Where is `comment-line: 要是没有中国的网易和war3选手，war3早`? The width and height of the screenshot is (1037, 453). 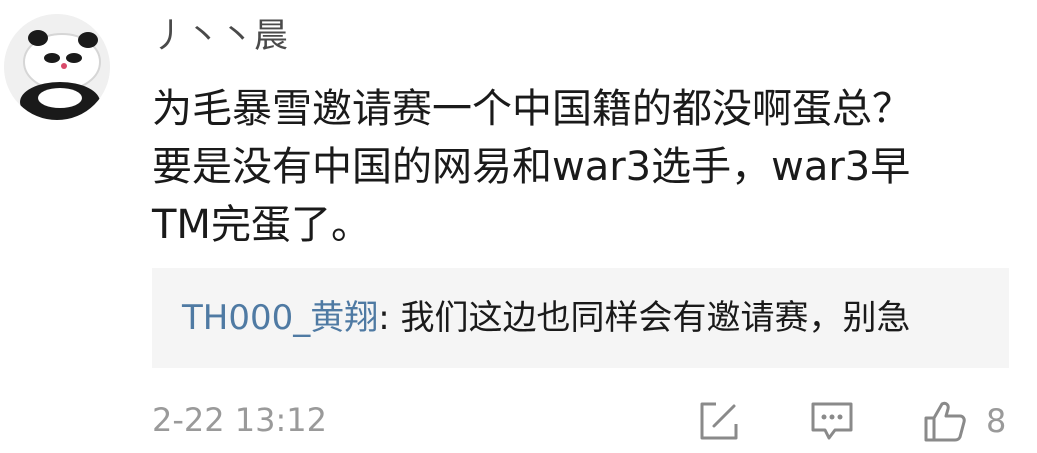
comment-line: 要是没有中国的网易和war3选手，war3早 is located at coordinates (531, 167).